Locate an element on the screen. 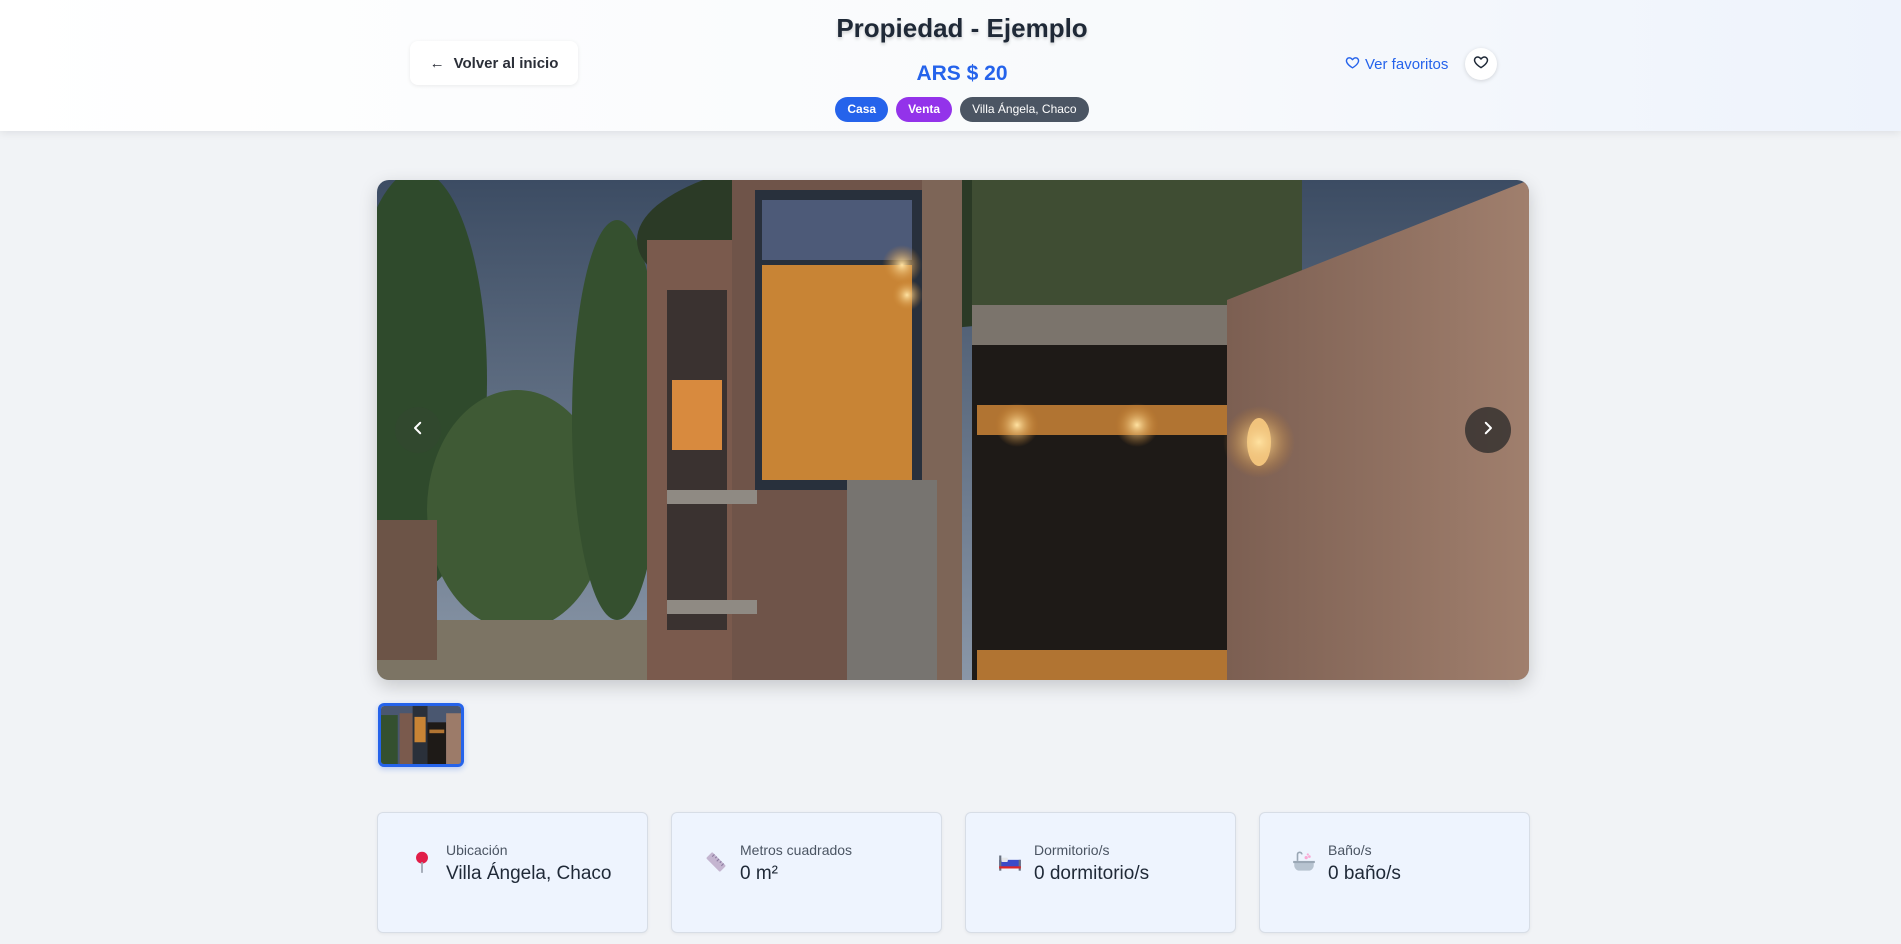 This screenshot has height=944, width=1901. bedrooms-value: 0 dormitorio/s is located at coordinates (1092, 873).